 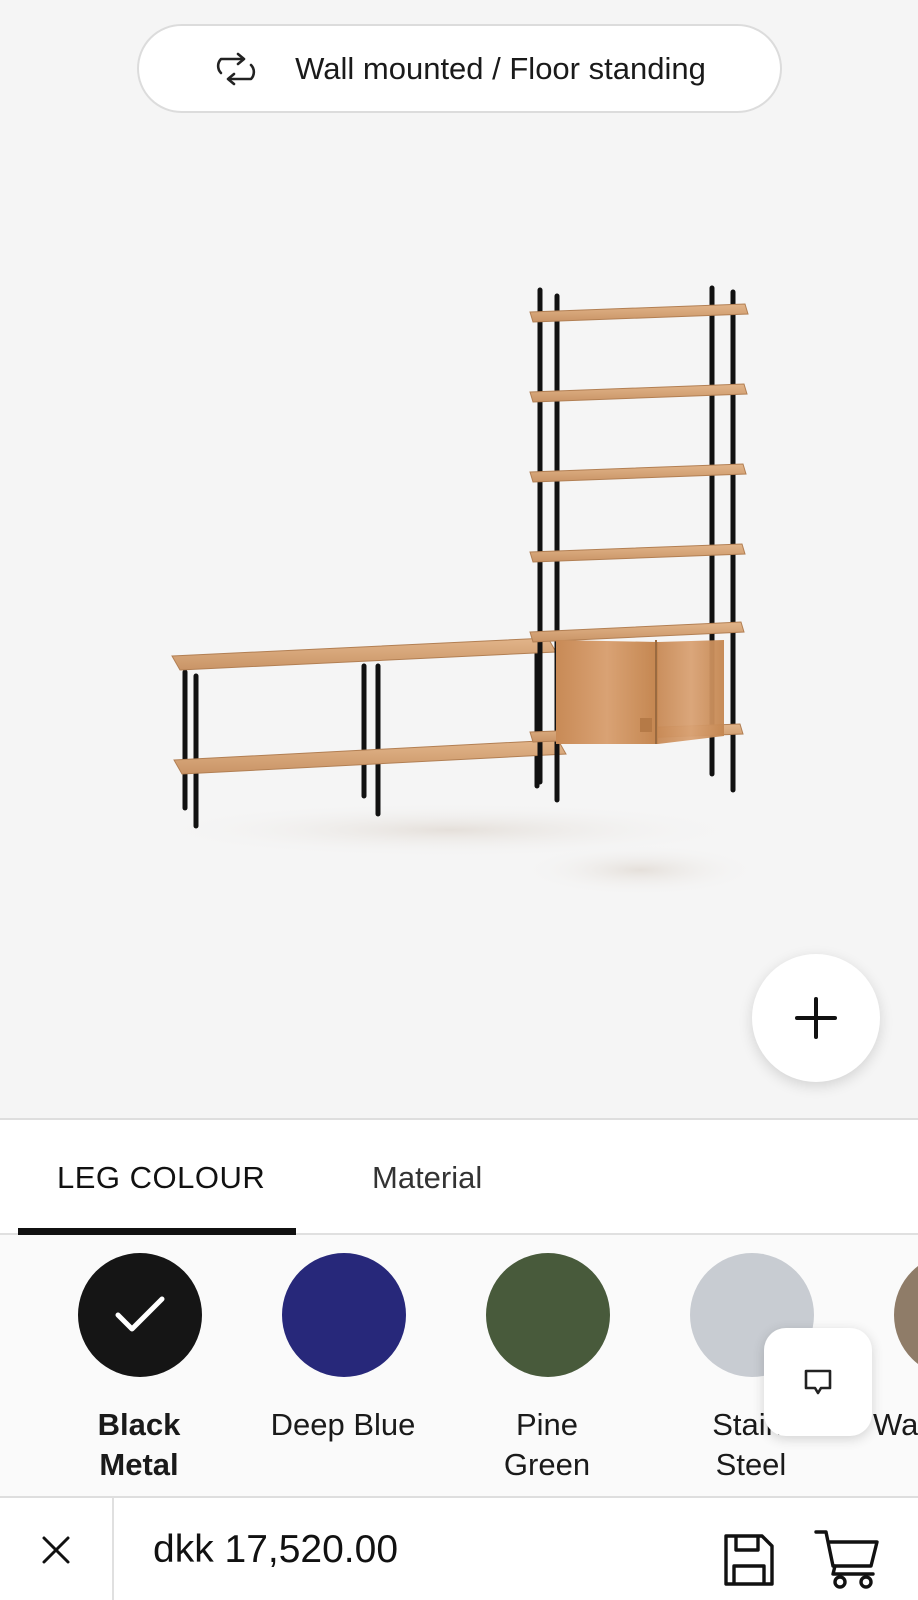 I want to click on cart-button, so click(x=847, y=1561).